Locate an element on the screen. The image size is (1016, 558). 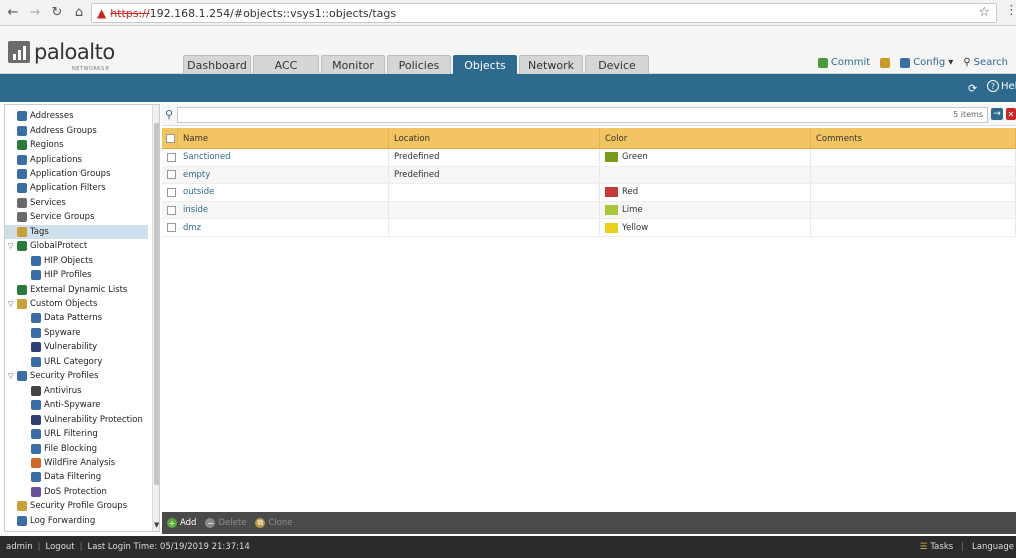
location-cell is located at coordinates (494, 192).